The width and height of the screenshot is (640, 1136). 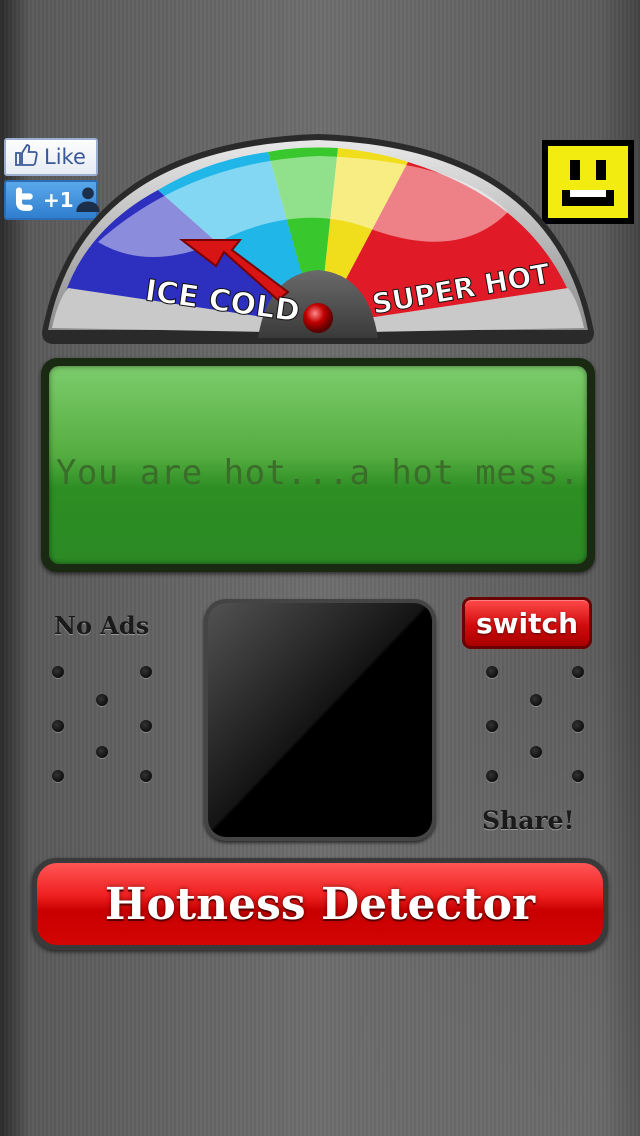 I want to click on thumbs-up-icon, so click(x=26, y=157).